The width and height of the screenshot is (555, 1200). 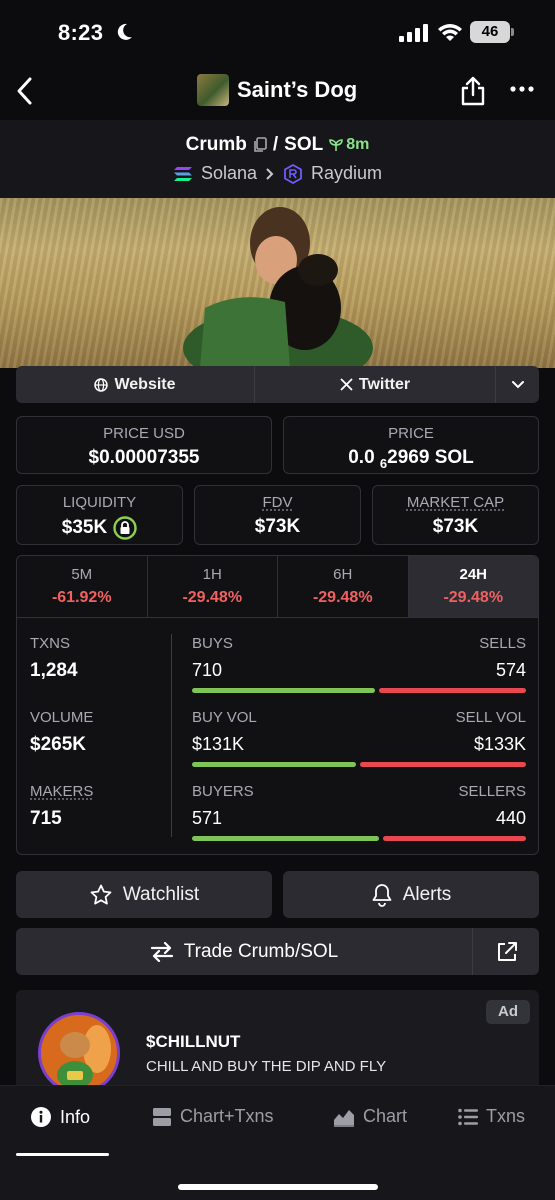 What do you see at coordinates (84, 527) in the screenshot?
I see `liquidity-value: $35K` at bounding box center [84, 527].